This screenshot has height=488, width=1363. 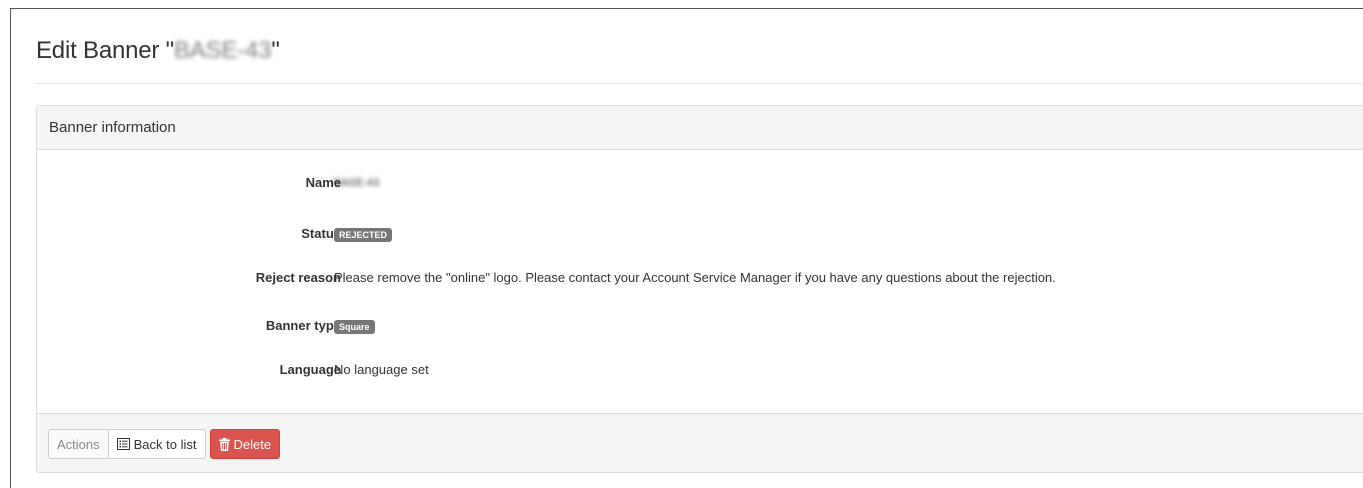 What do you see at coordinates (700, 442) in the screenshot?
I see `panel-footer: Actions Back to list Delete` at bounding box center [700, 442].